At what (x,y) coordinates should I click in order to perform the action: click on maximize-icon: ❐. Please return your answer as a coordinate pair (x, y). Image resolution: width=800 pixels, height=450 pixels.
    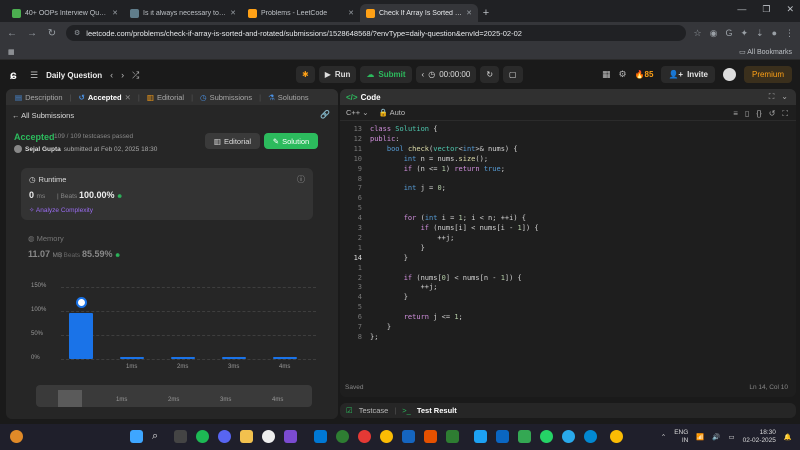
    Looking at the image, I should click on (766, 9).